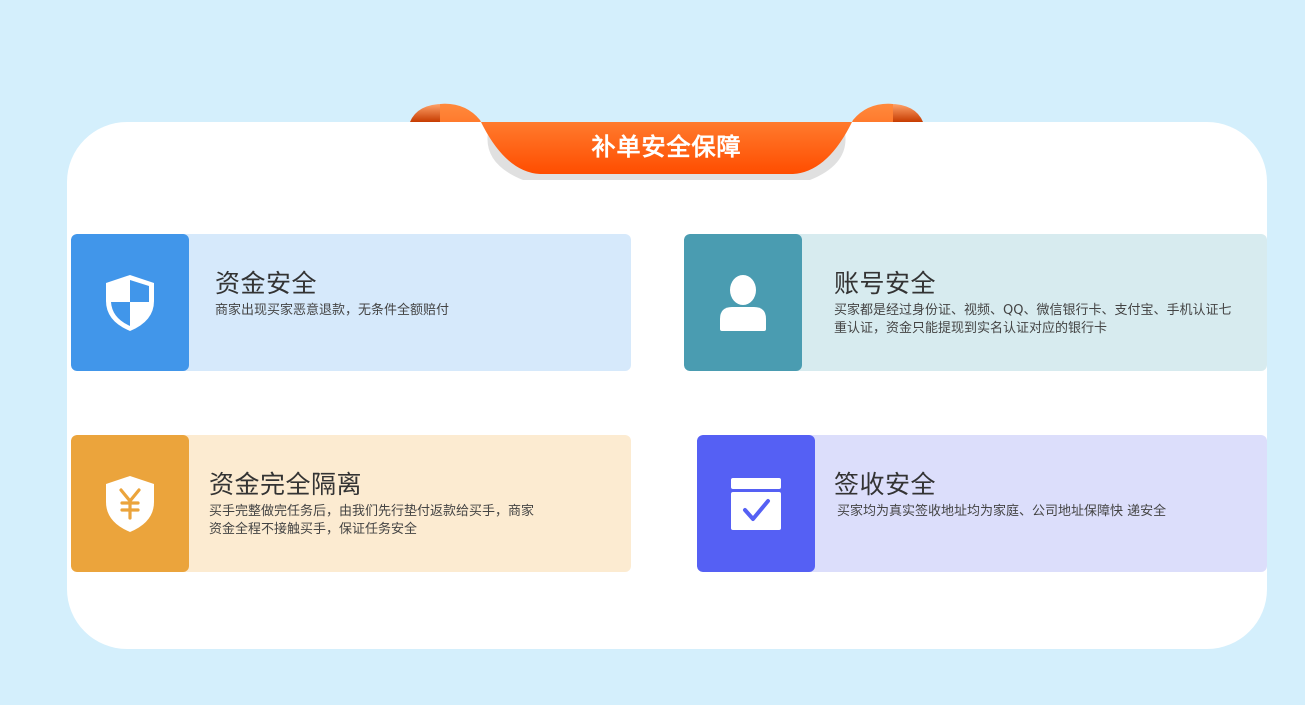 The height and width of the screenshot is (705, 1305). Describe the element at coordinates (1033, 310) in the screenshot. I see `card-description-line1: 买家都是经过身份证、视频、QQ、微信银行卡、支付宝、手机认证七` at that location.